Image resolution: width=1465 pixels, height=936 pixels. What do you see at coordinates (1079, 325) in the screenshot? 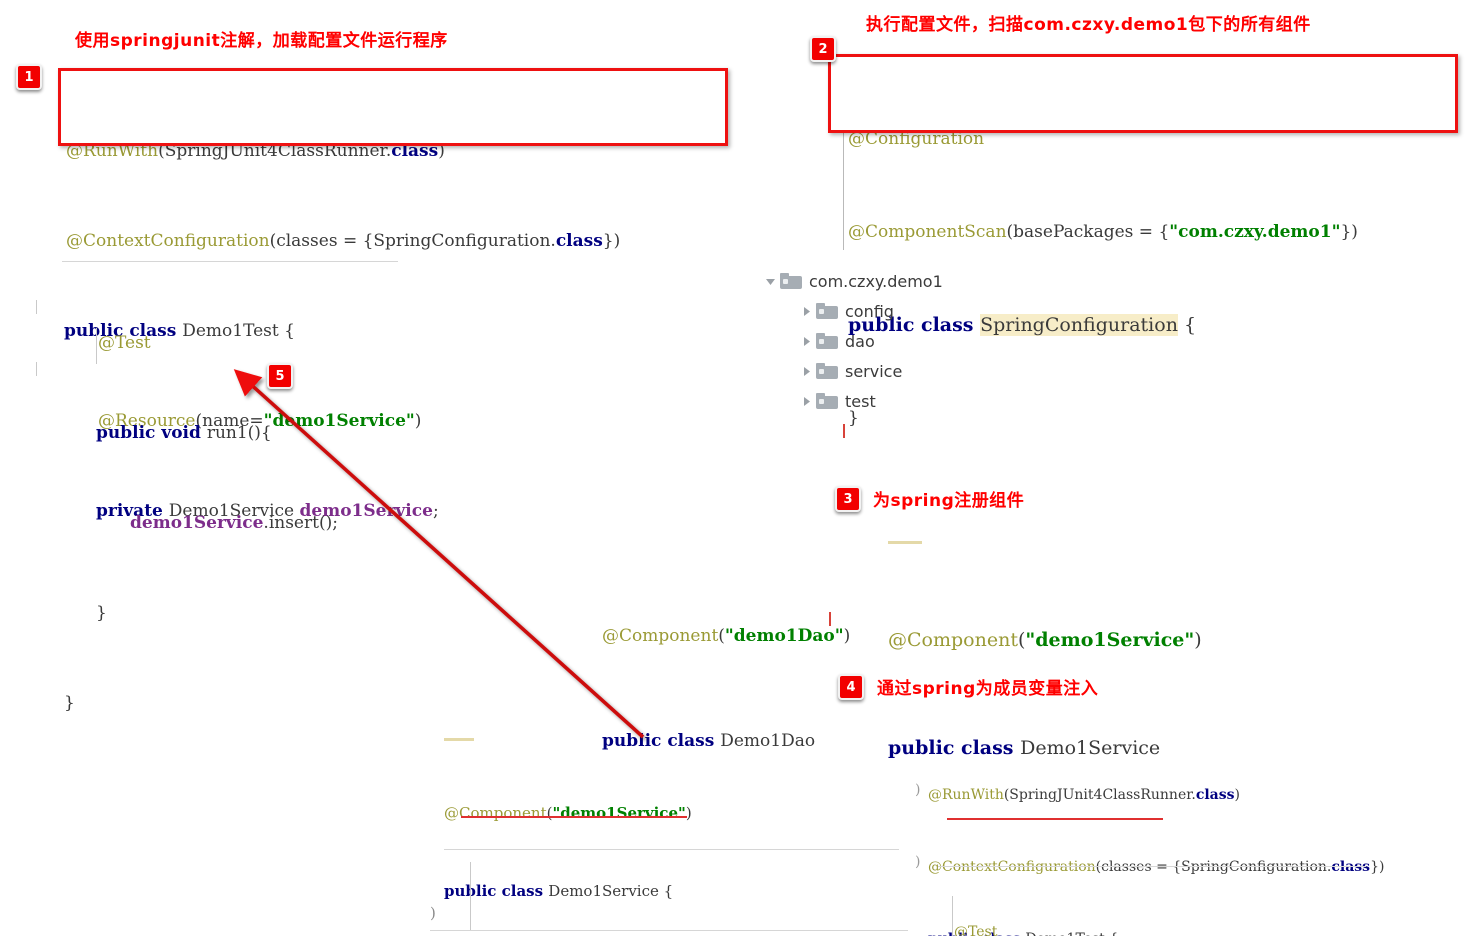
I see `class-name-highlight: SpringConfiguration` at bounding box center [1079, 325].